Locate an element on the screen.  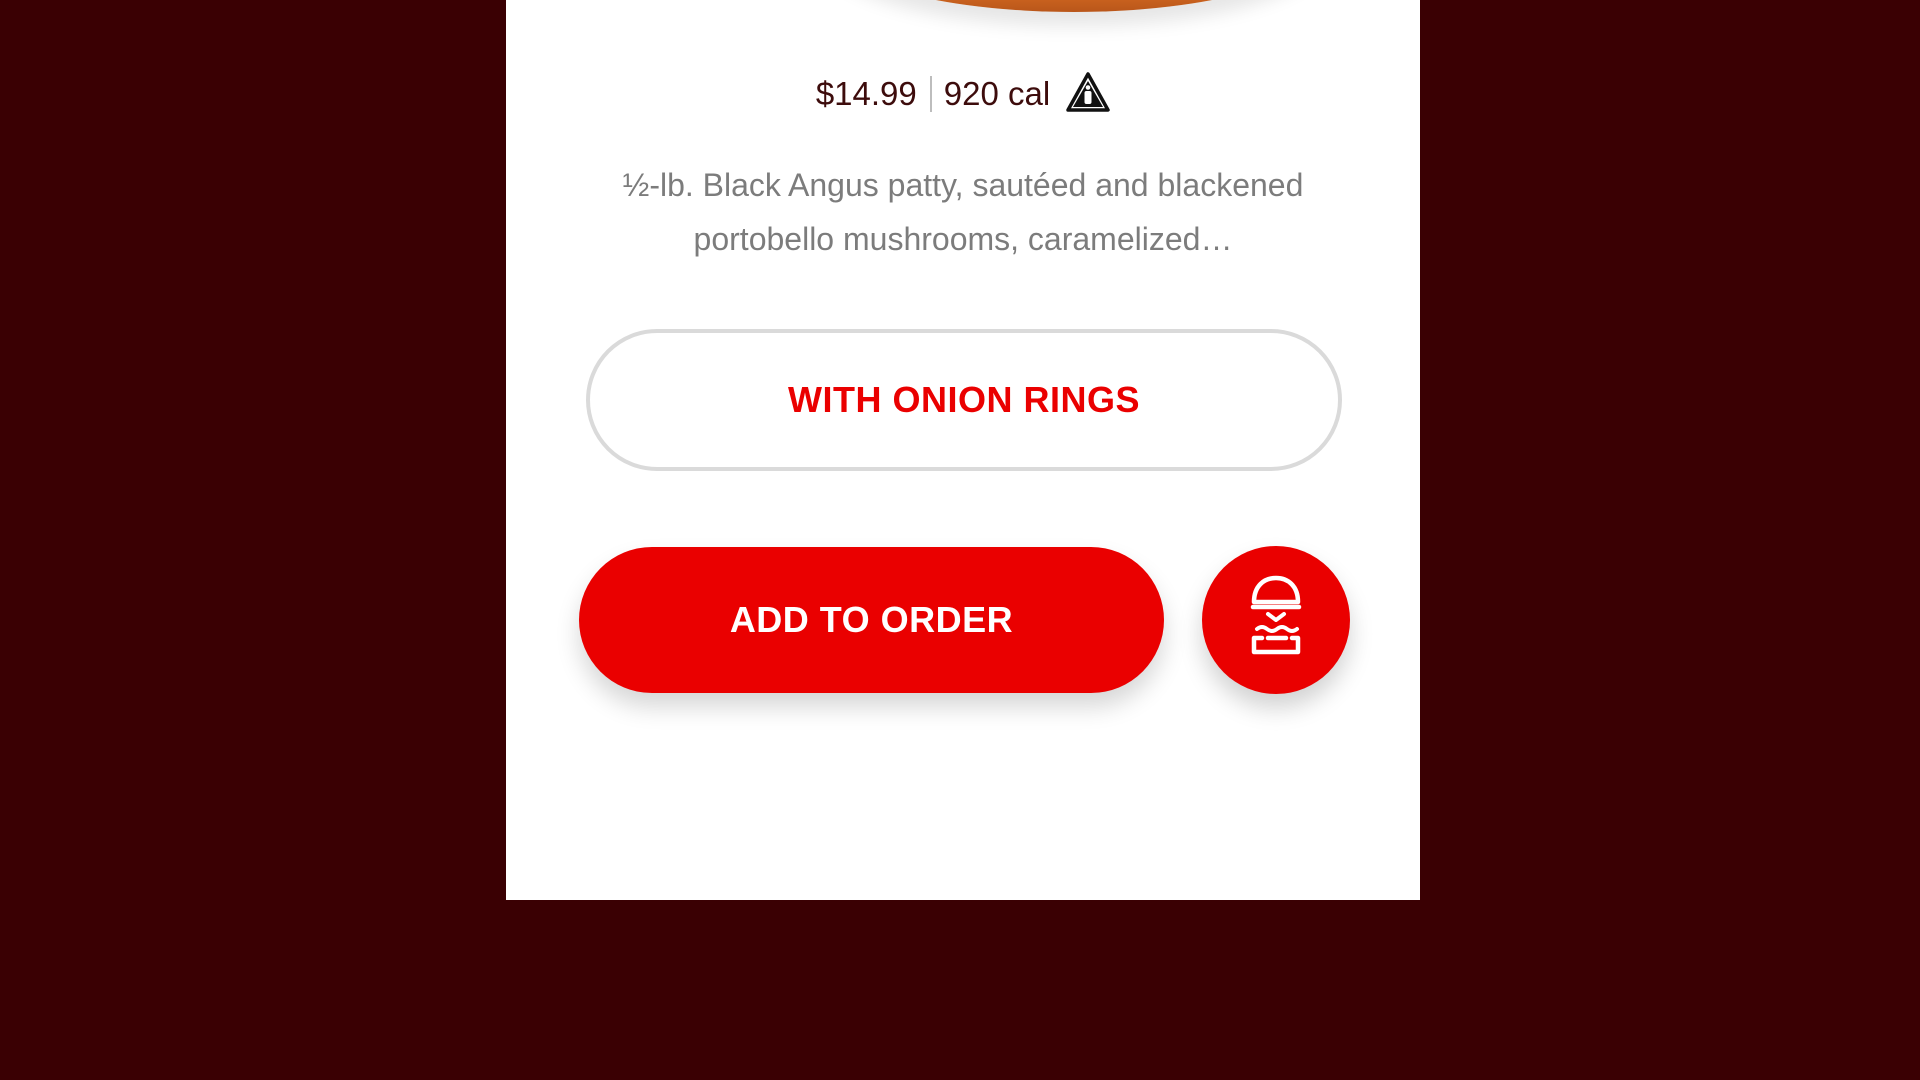
with-onion-rings-option: WITH ONION RINGS is located at coordinates (964, 400).